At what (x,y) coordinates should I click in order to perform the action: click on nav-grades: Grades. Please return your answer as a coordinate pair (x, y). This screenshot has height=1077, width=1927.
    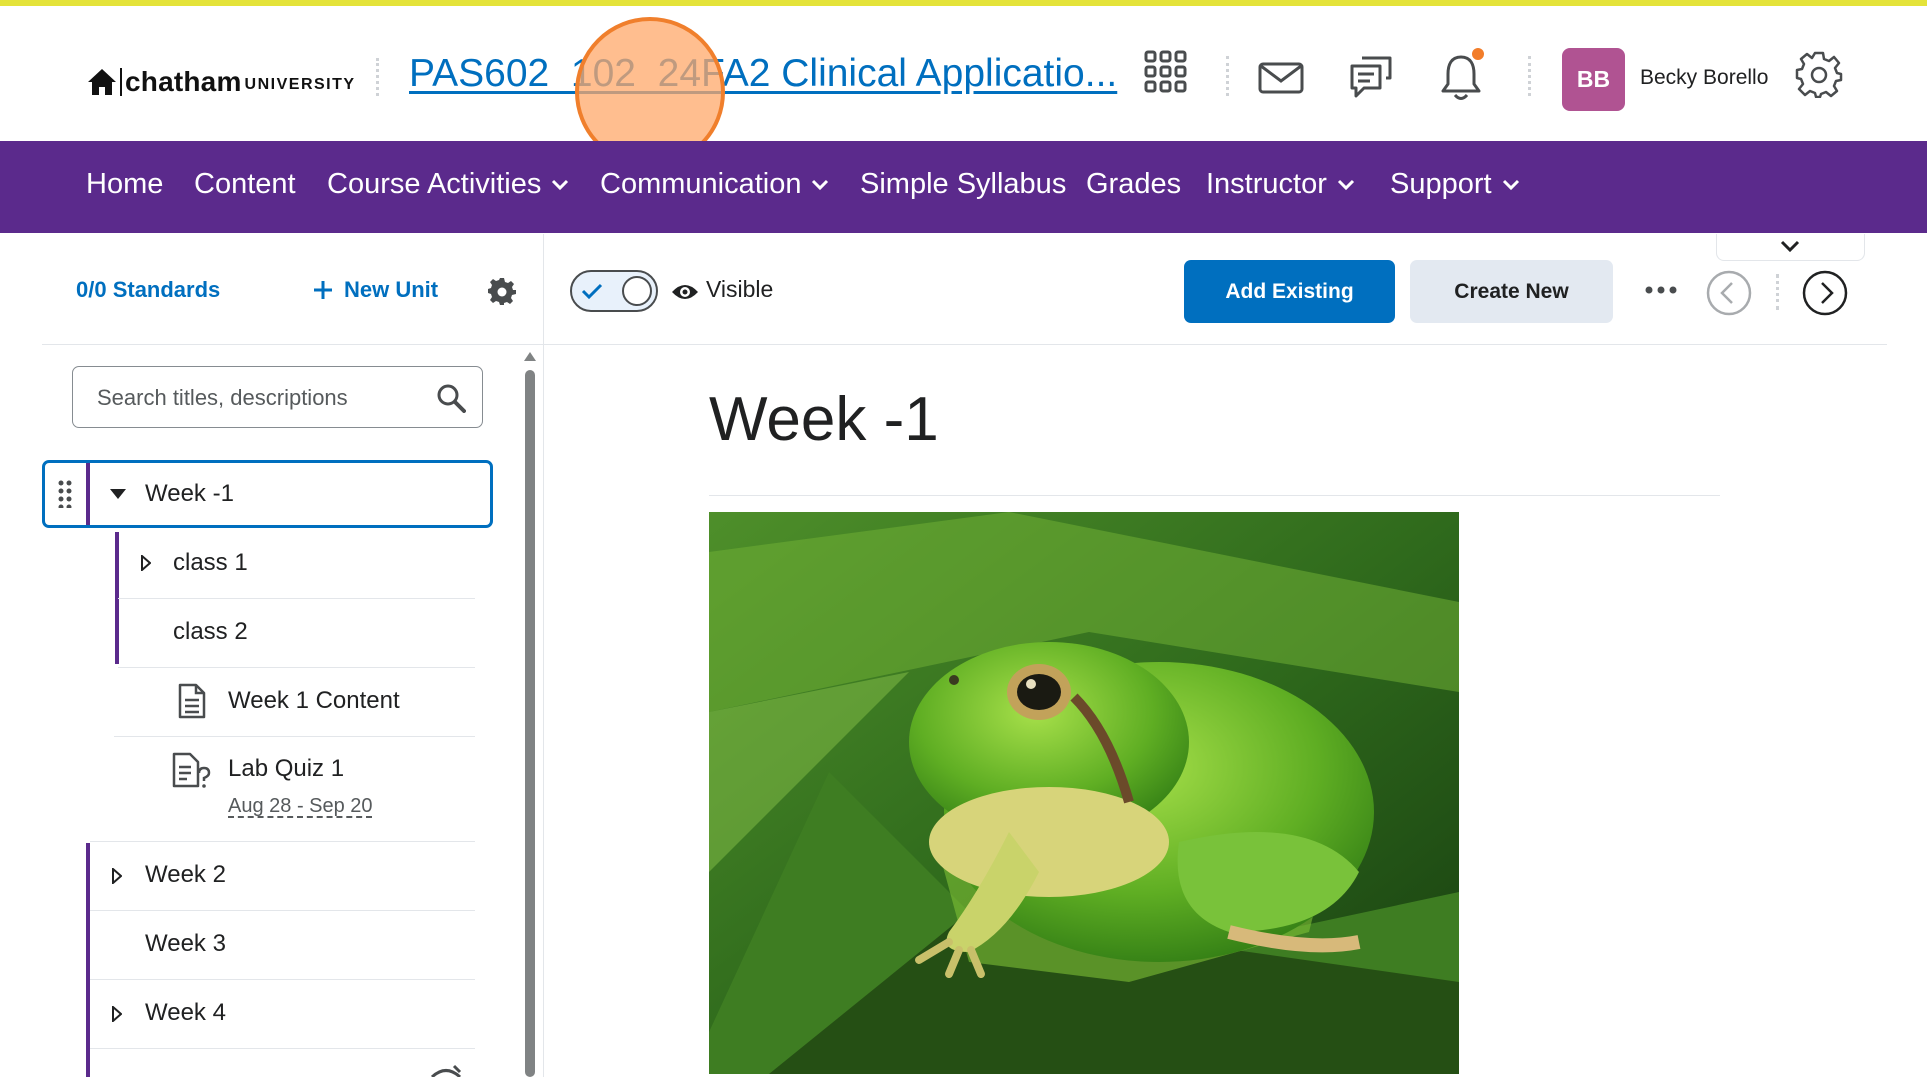
    Looking at the image, I should click on (1133, 184).